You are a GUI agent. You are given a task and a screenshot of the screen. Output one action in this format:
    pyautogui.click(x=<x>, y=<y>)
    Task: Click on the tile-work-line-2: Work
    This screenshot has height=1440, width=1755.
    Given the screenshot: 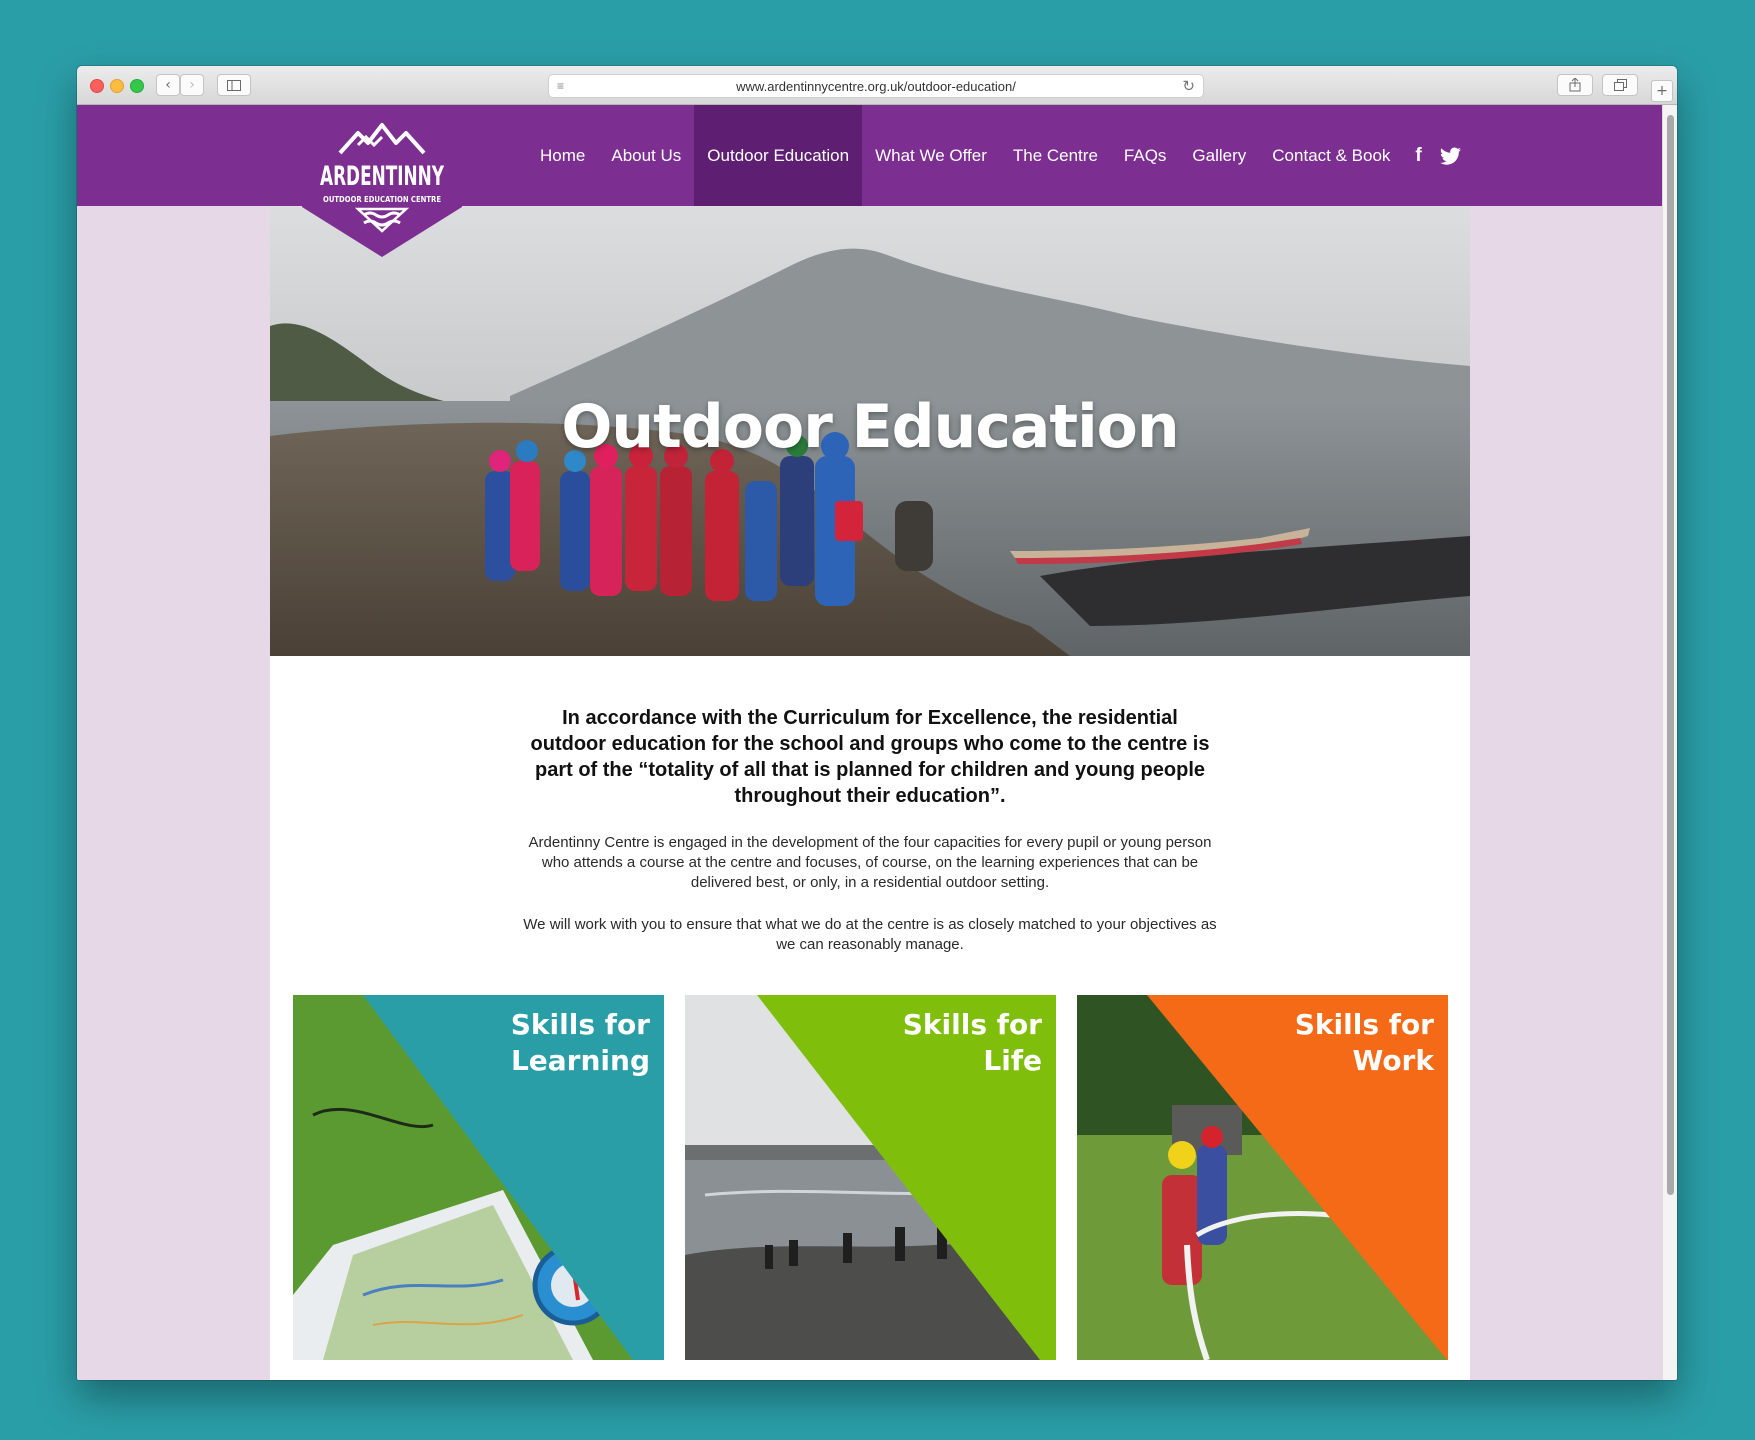 What is the action you would take?
    pyautogui.click(x=1393, y=1060)
    